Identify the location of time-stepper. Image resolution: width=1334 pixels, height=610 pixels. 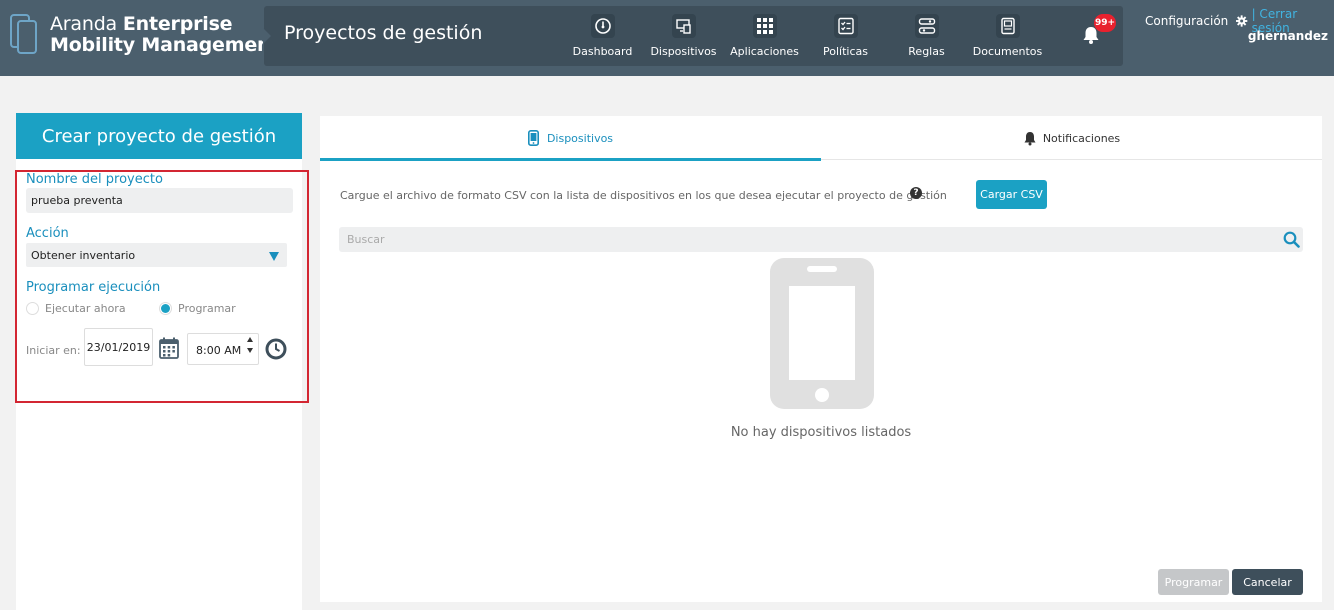
(250, 345).